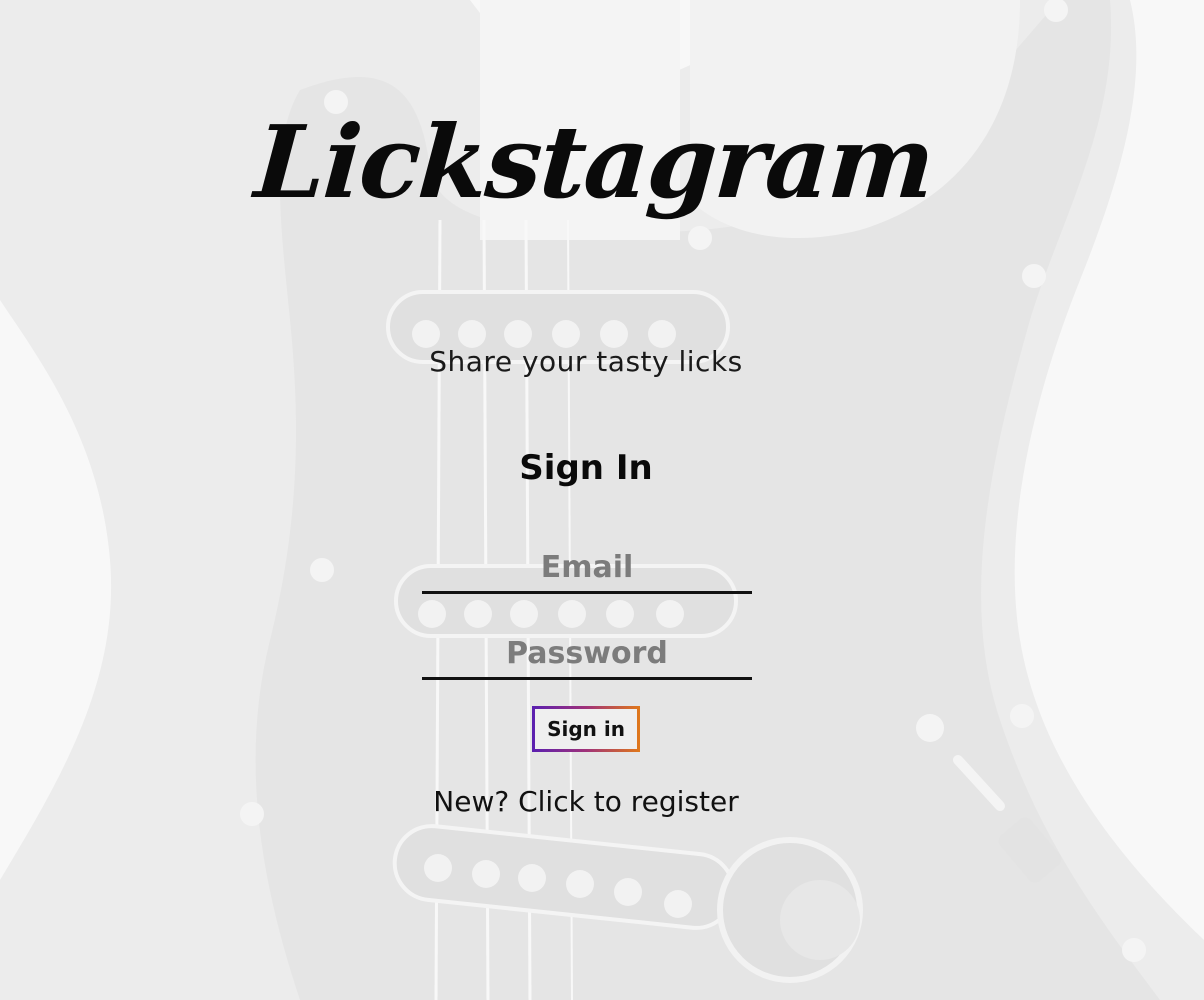  I want to click on sign-in-heading: Sign In, so click(586, 468).